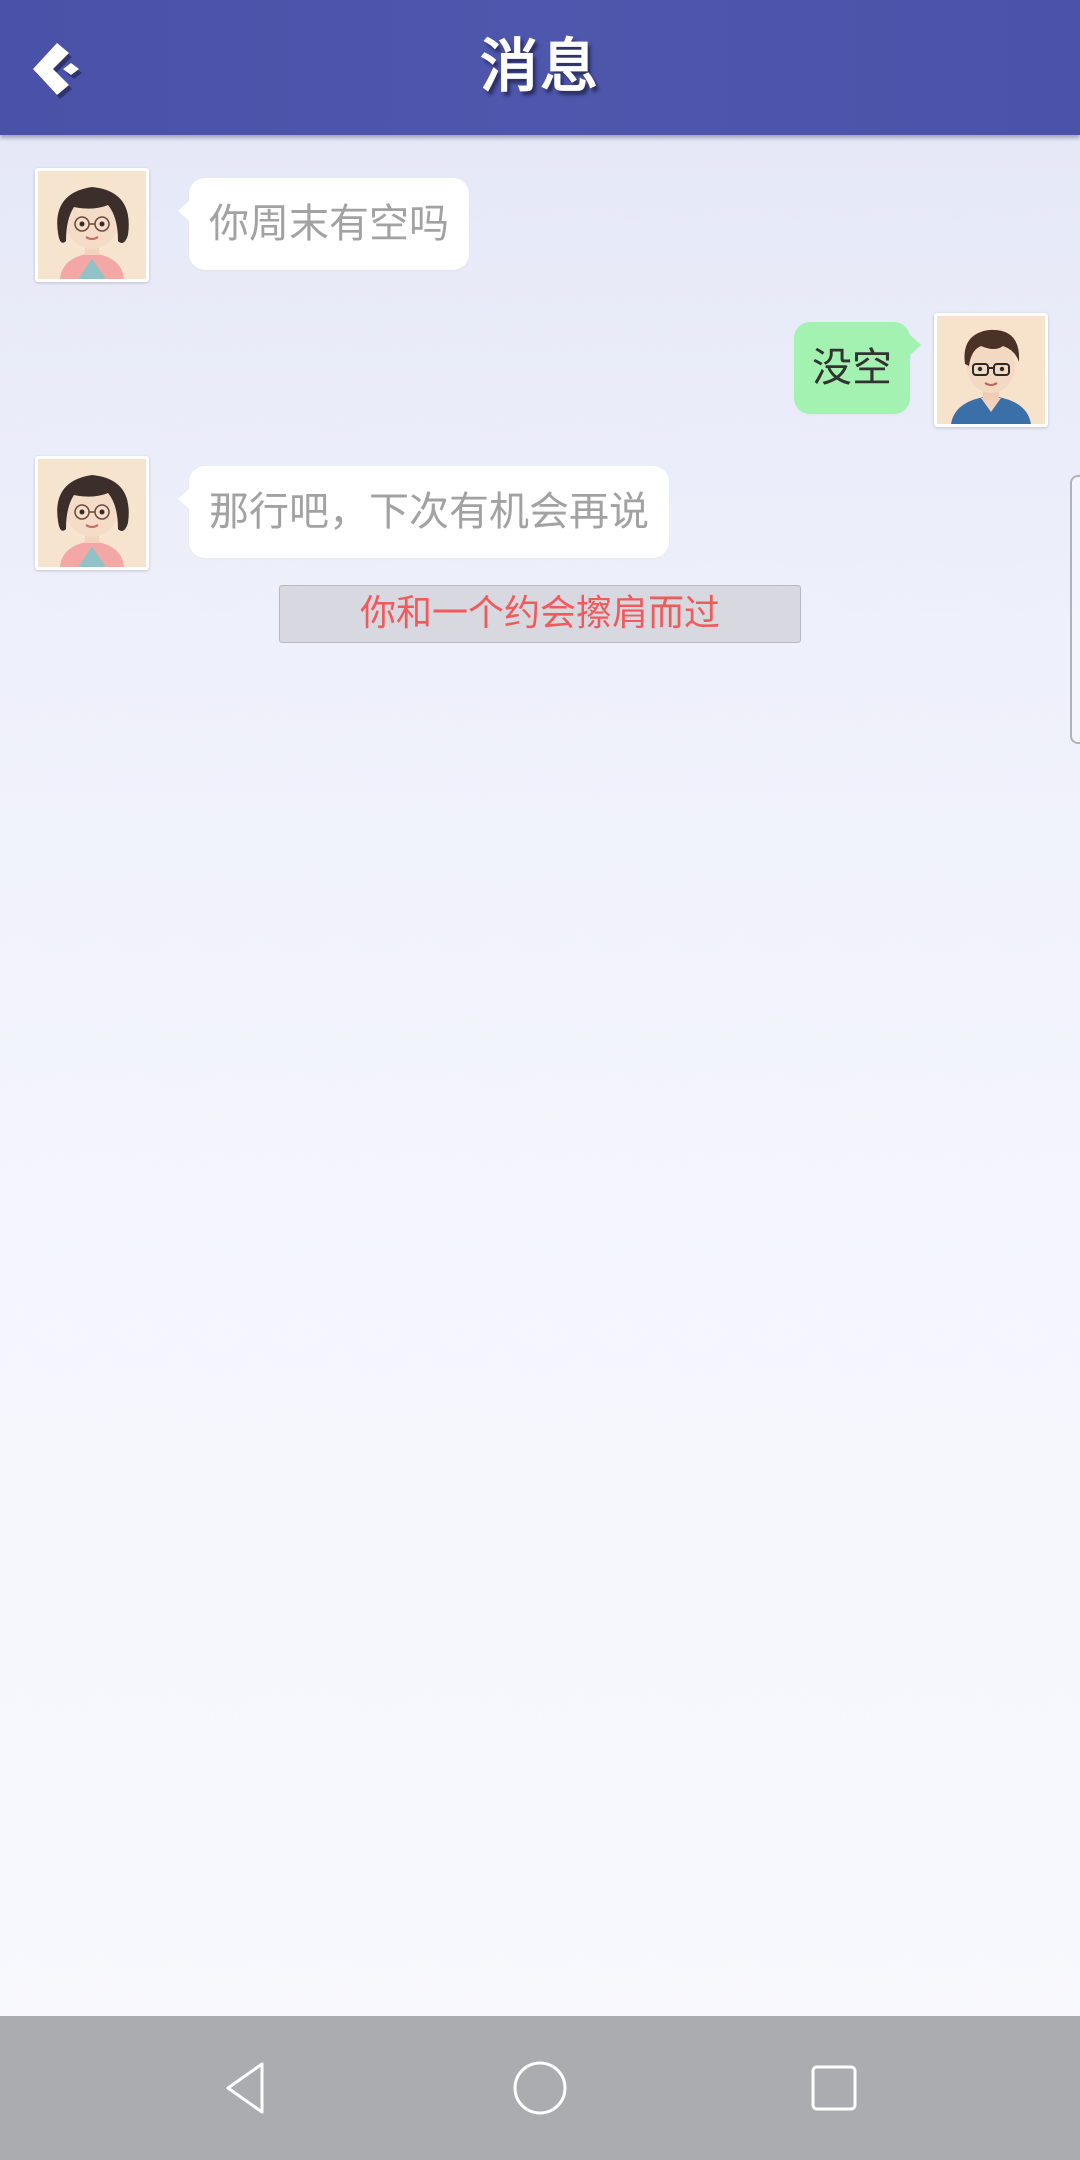 This screenshot has width=1080, height=2160. I want to click on nav-recents-square-icon, so click(834, 2088).